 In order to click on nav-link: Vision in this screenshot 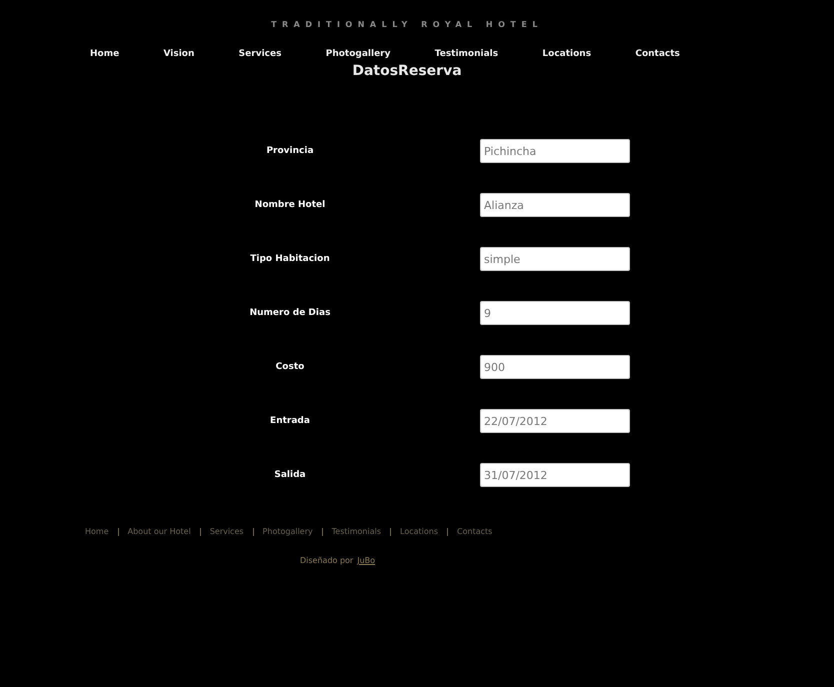, I will do `click(178, 54)`.